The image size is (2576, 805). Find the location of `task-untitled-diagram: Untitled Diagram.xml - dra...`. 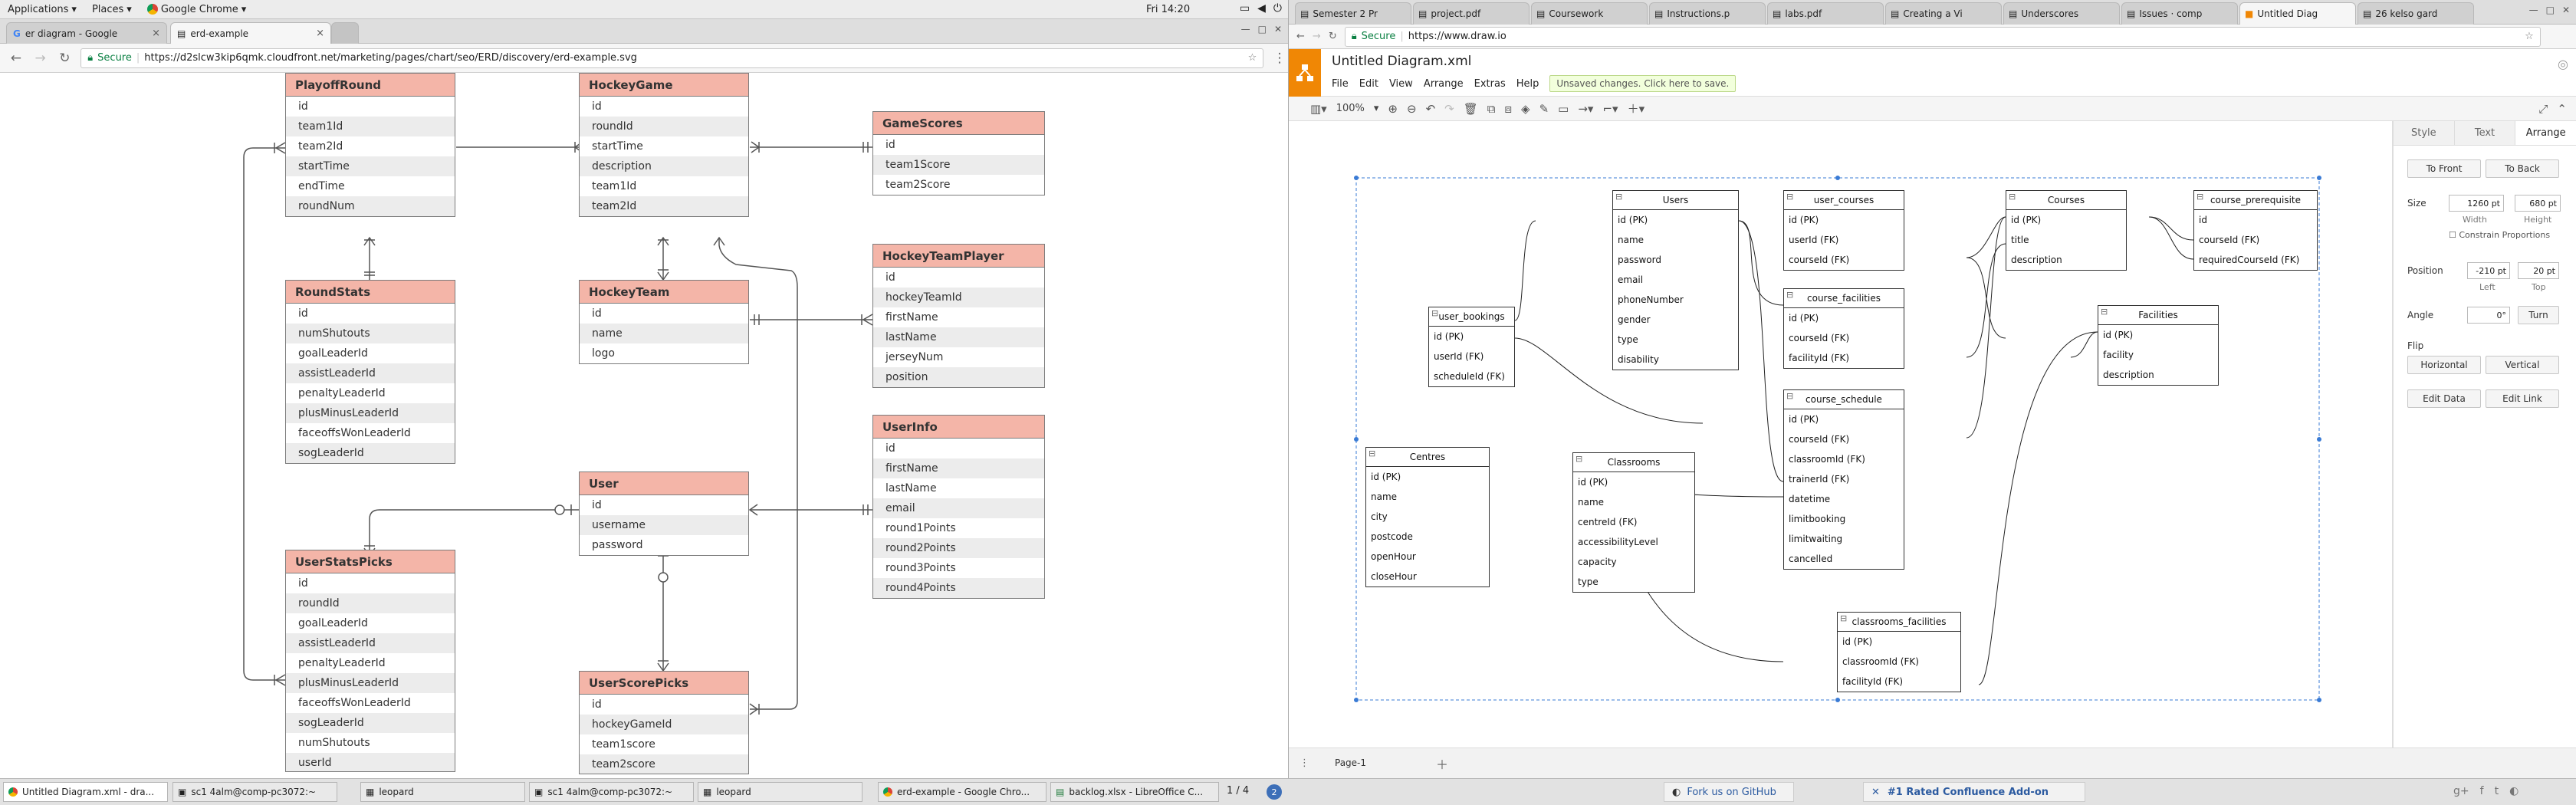

task-untitled-diagram: Untitled Diagram.xml - dra... is located at coordinates (85, 792).